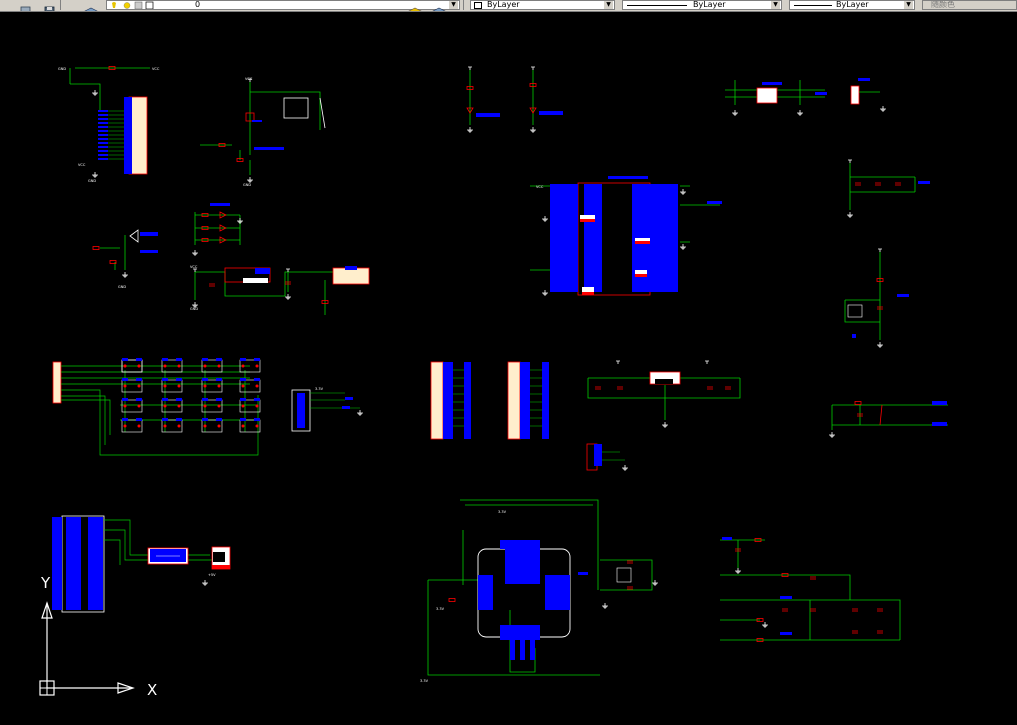 This screenshot has height=725, width=1017. What do you see at coordinates (503, 4) in the screenshot?
I see `color-value: ByLayer` at bounding box center [503, 4].